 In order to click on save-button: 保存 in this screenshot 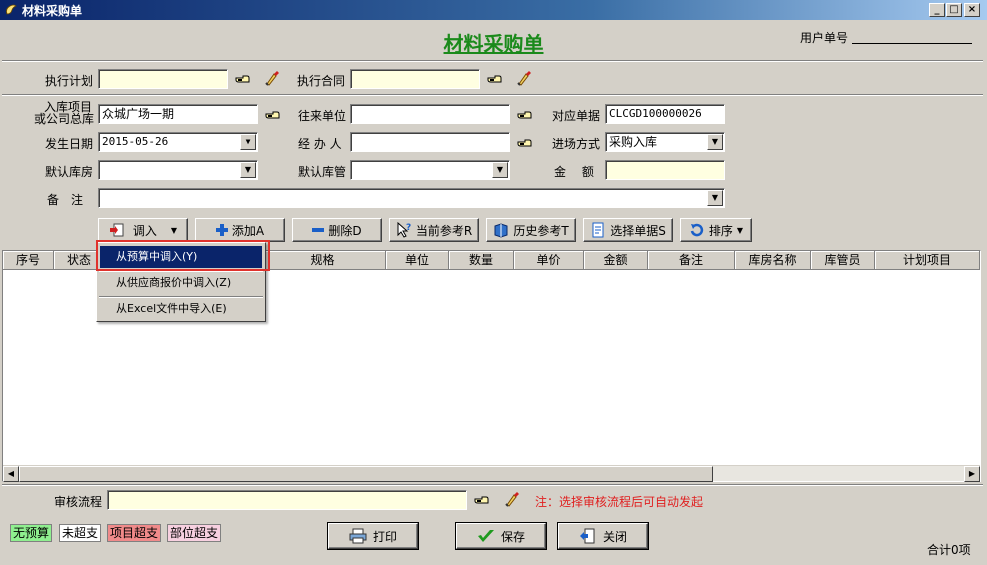, I will do `click(501, 536)`.